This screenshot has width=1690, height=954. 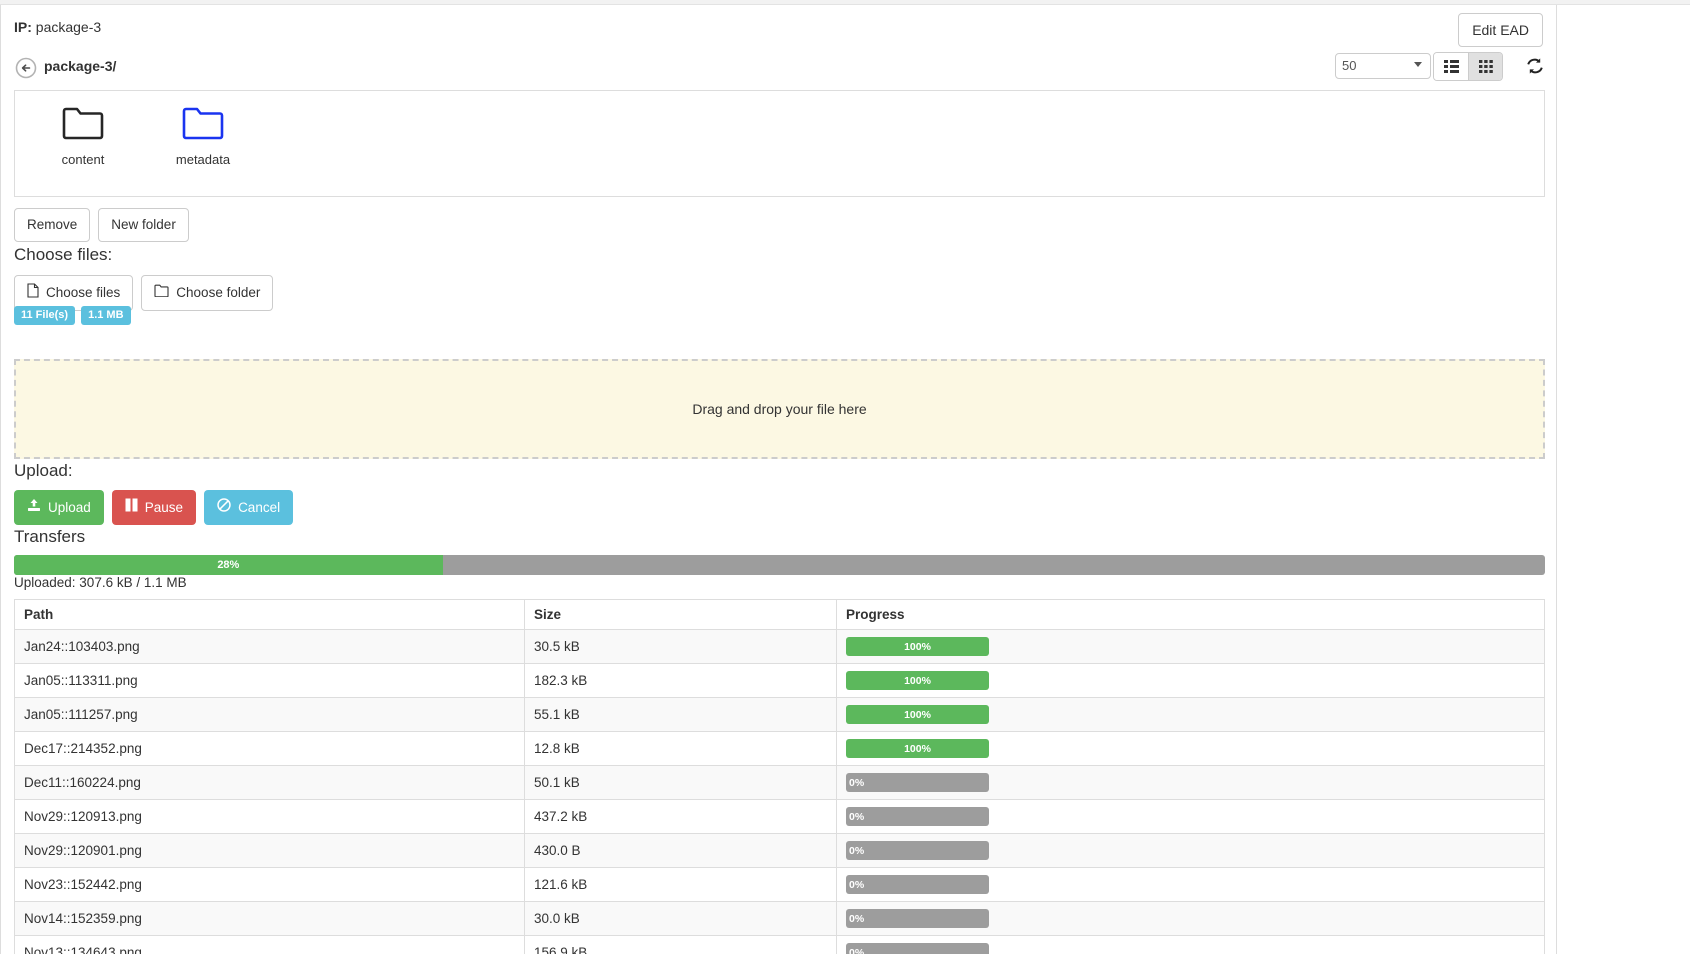 I want to click on overall-progress-bar: 28%, so click(x=779, y=565).